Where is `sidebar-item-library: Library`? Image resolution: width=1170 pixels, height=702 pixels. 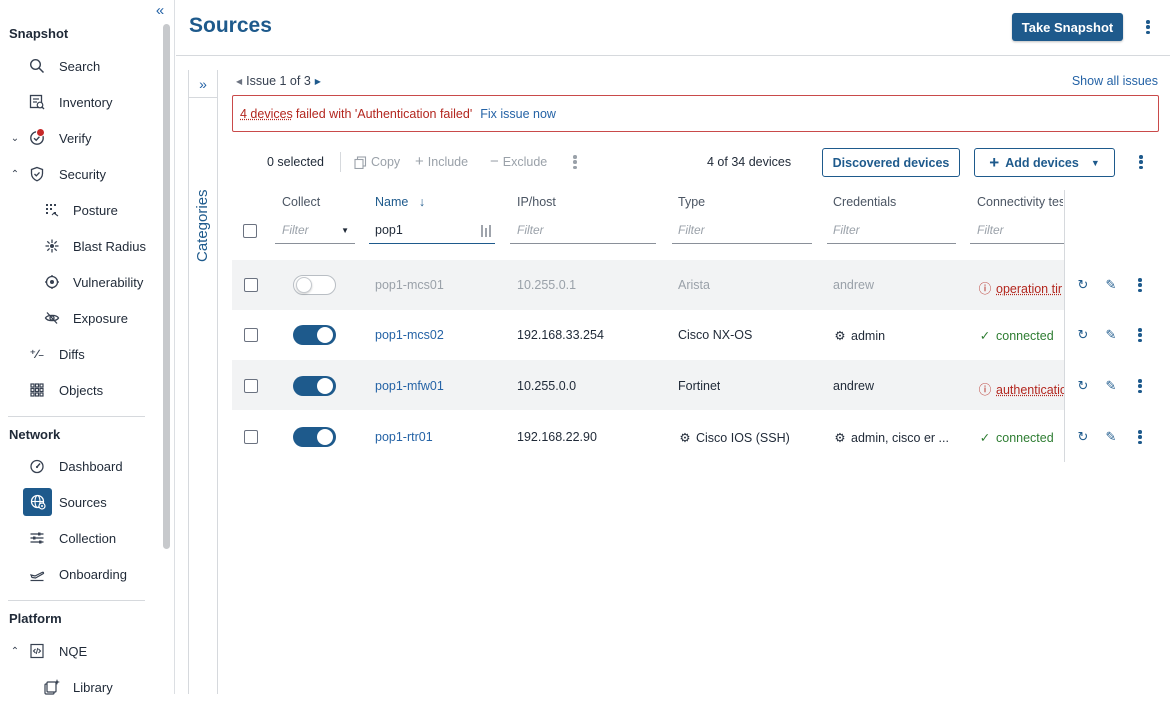 sidebar-item-library: Library is located at coordinates (80, 687).